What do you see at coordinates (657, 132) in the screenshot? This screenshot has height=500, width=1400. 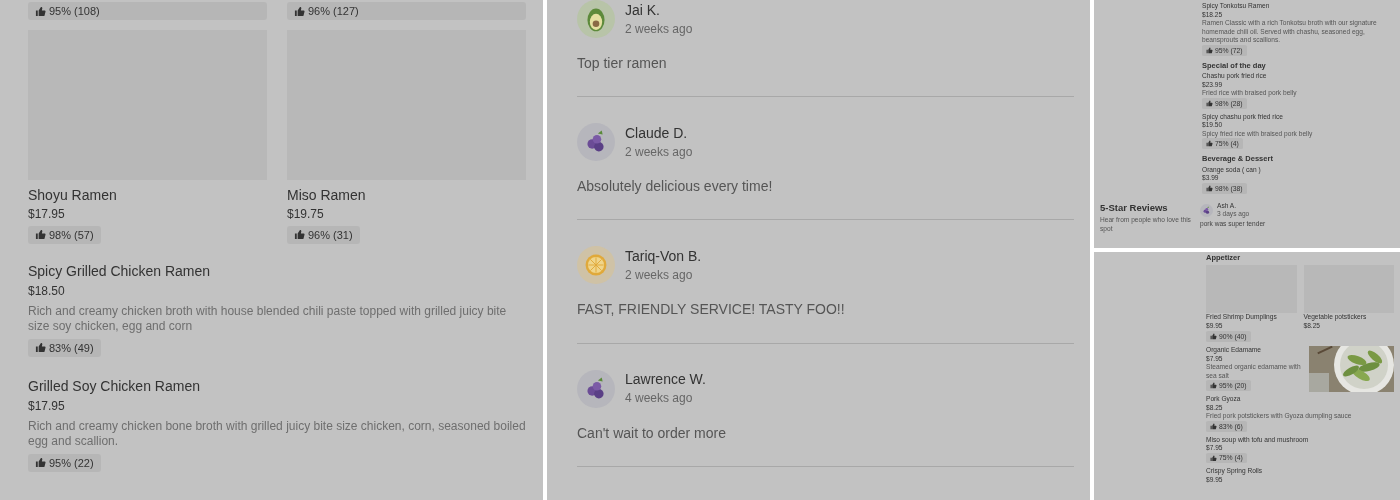 I see `reviewer-name: Claude D.` at bounding box center [657, 132].